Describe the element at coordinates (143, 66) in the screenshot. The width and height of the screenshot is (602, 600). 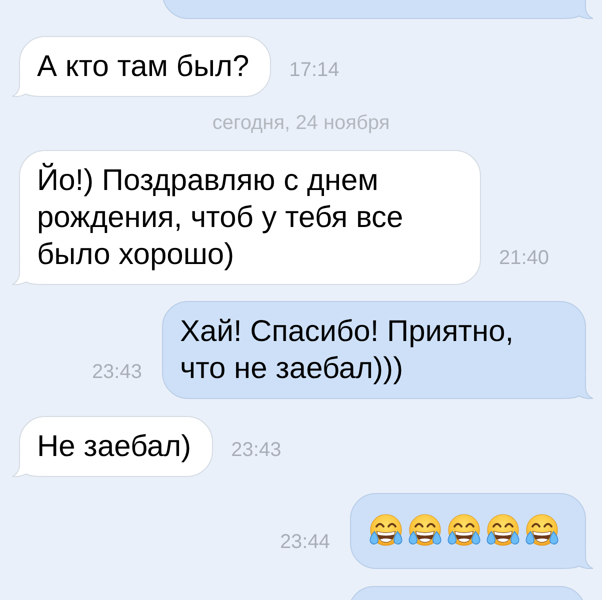
I see `message-text: А кто там был?` at that location.